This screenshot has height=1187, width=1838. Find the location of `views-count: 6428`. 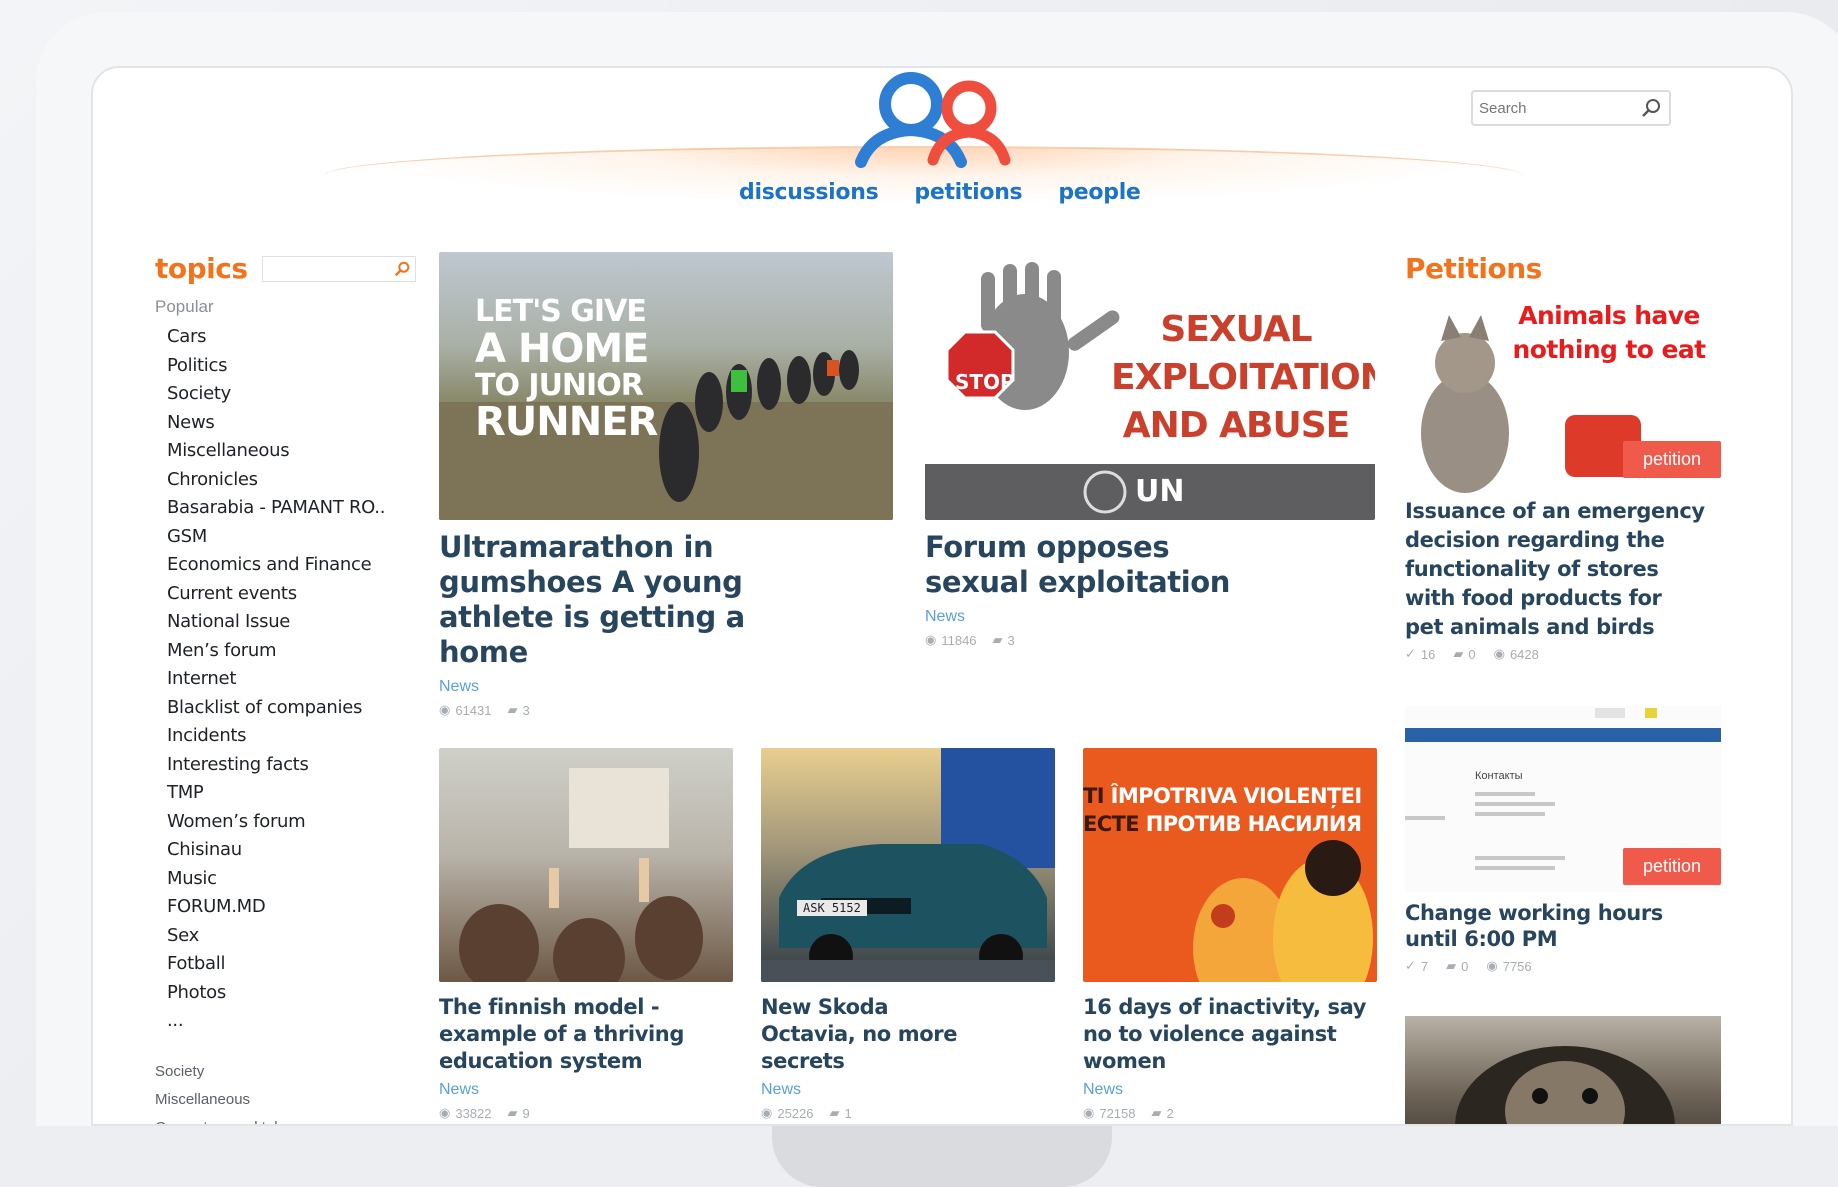

views-count: 6428 is located at coordinates (1524, 654).